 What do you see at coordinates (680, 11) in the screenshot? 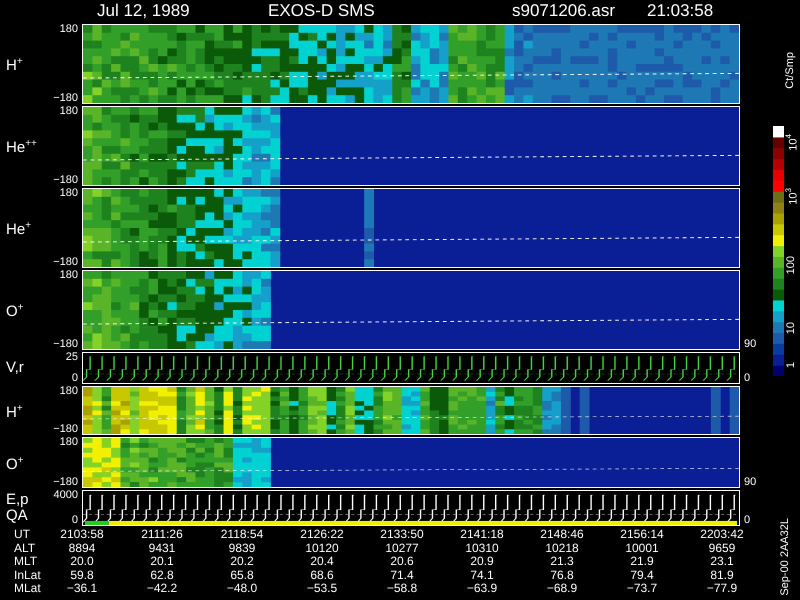
I see `plot-time: 21:03:58` at bounding box center [680, 11].